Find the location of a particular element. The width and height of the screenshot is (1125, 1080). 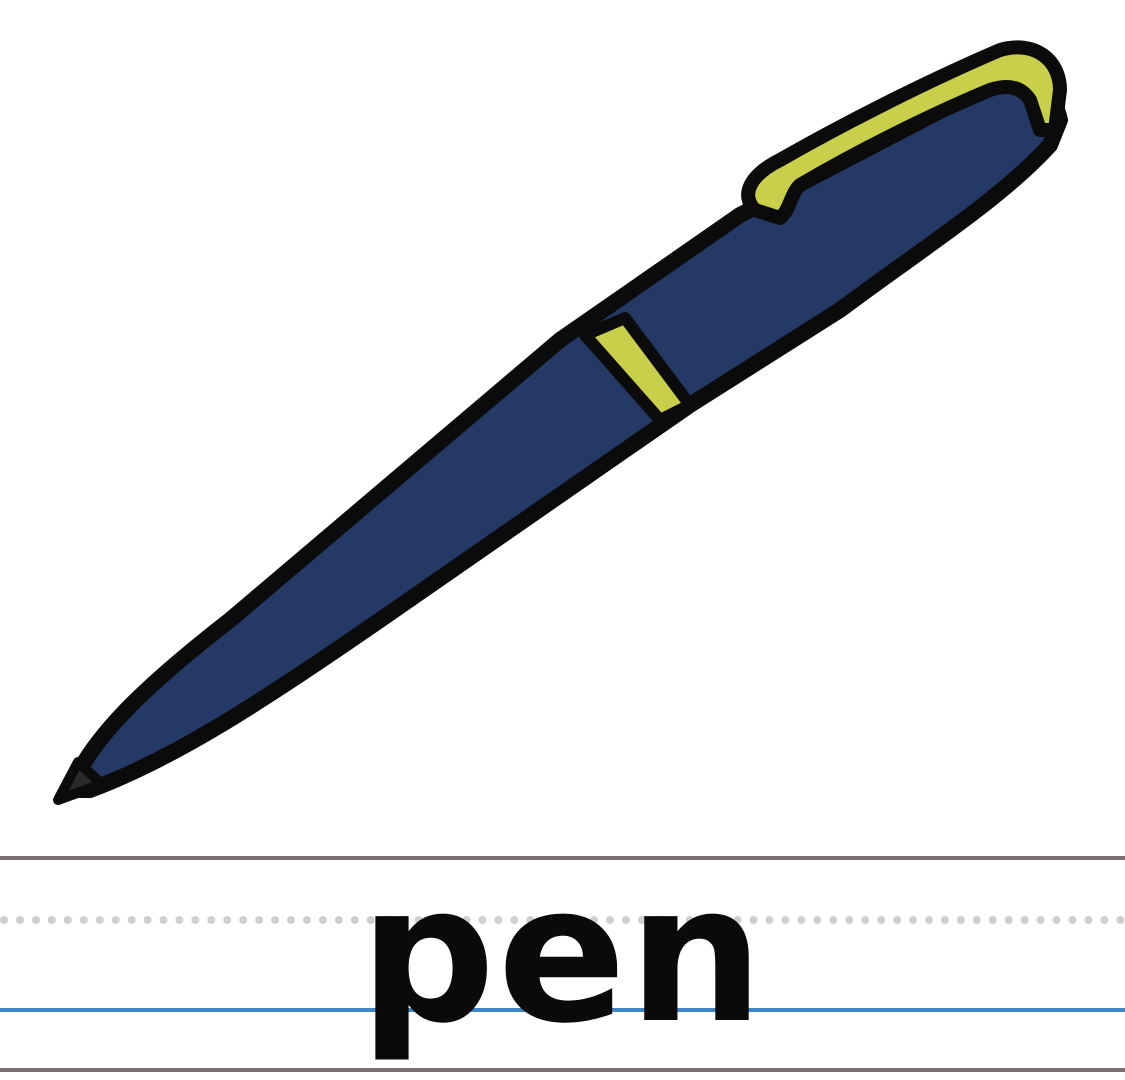

bottom-line is located at coordinates (562, 1070).